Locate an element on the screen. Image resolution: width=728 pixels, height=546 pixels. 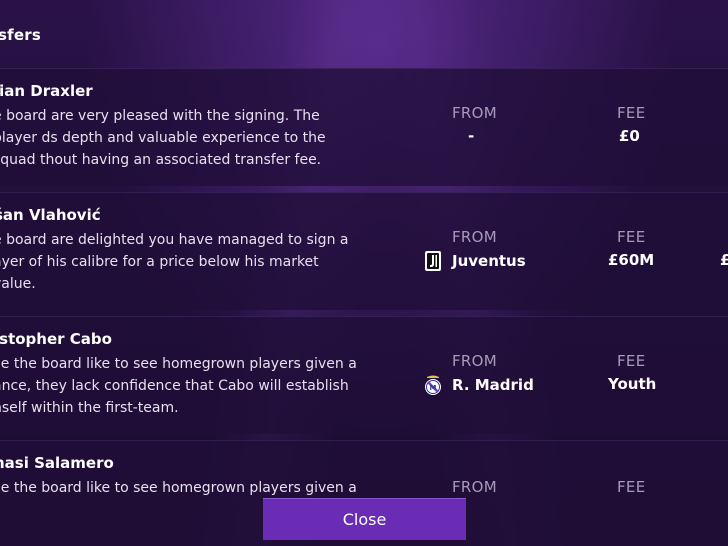
club-name: R. Madrid is located at coordinates (493, 385).